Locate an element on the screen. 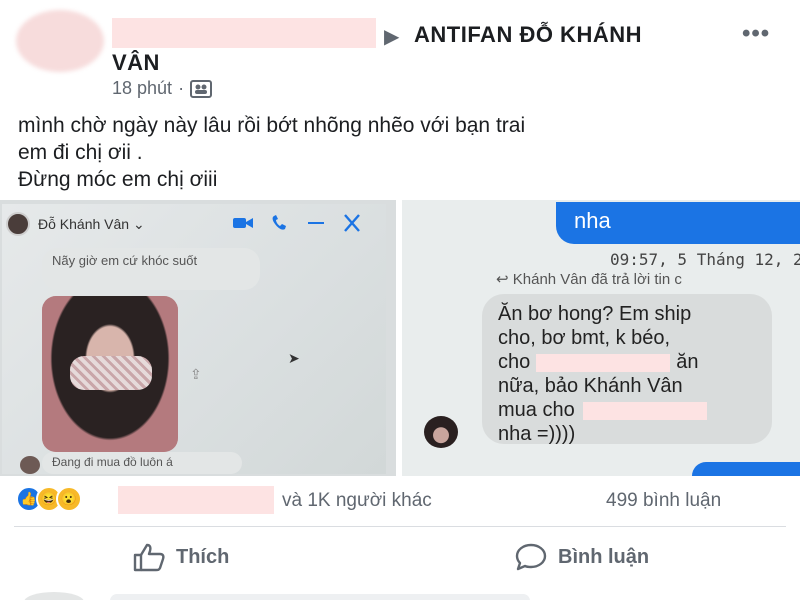 Image resolution: width=800 pixels, height=600 pixels. group-name-continued: VÂN is located at coordinates (136, 63).